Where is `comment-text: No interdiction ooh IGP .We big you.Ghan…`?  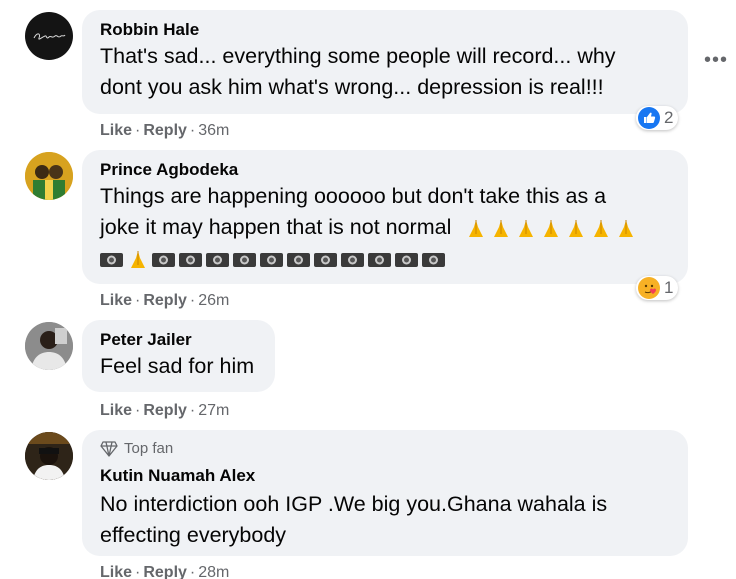
comment-text: No interdiction ooh IGP .We big you.Ghan… is located at coordinates (354, 519).